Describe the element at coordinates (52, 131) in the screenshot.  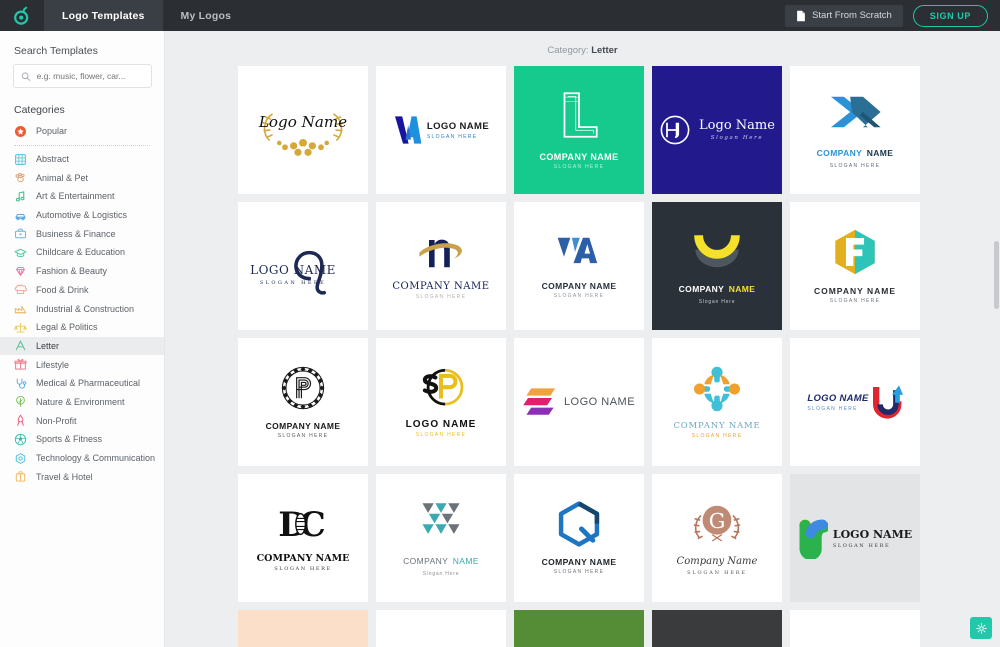
I see `sidebar-item-label: Popular` at that location.